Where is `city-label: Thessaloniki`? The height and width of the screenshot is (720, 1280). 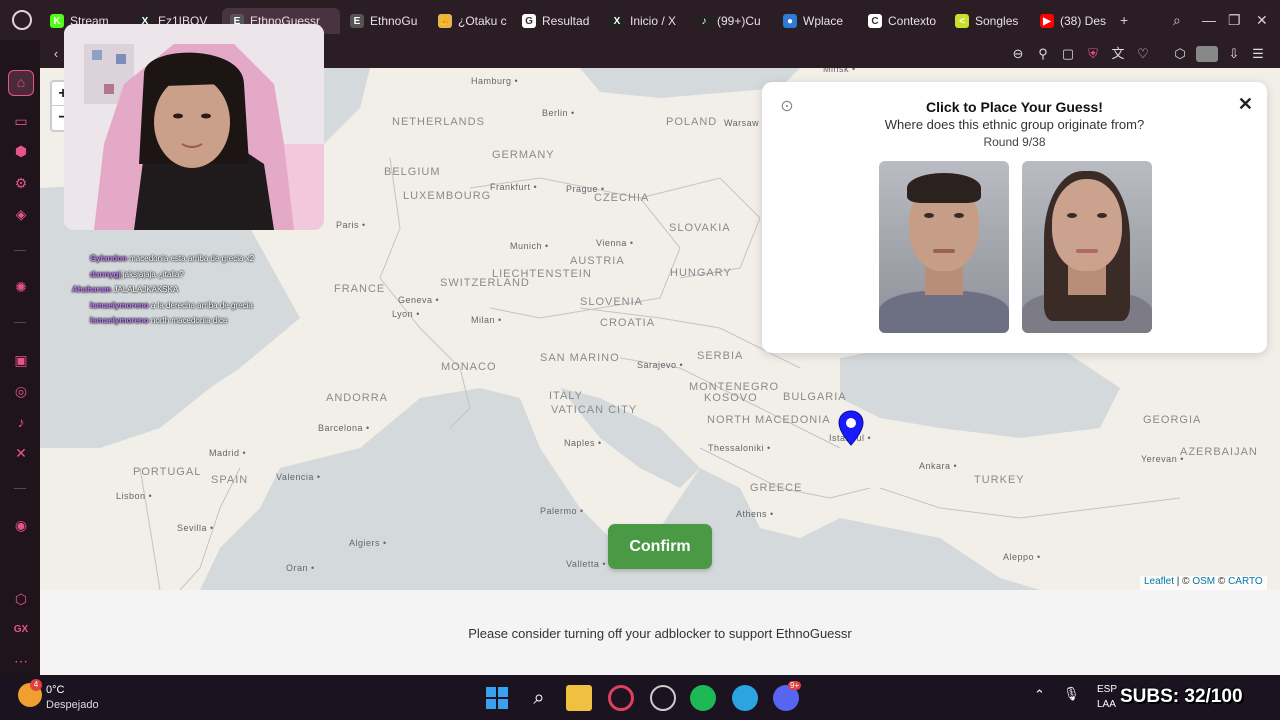
city-label: Thessaloniki is located at coordinates (739, 448).